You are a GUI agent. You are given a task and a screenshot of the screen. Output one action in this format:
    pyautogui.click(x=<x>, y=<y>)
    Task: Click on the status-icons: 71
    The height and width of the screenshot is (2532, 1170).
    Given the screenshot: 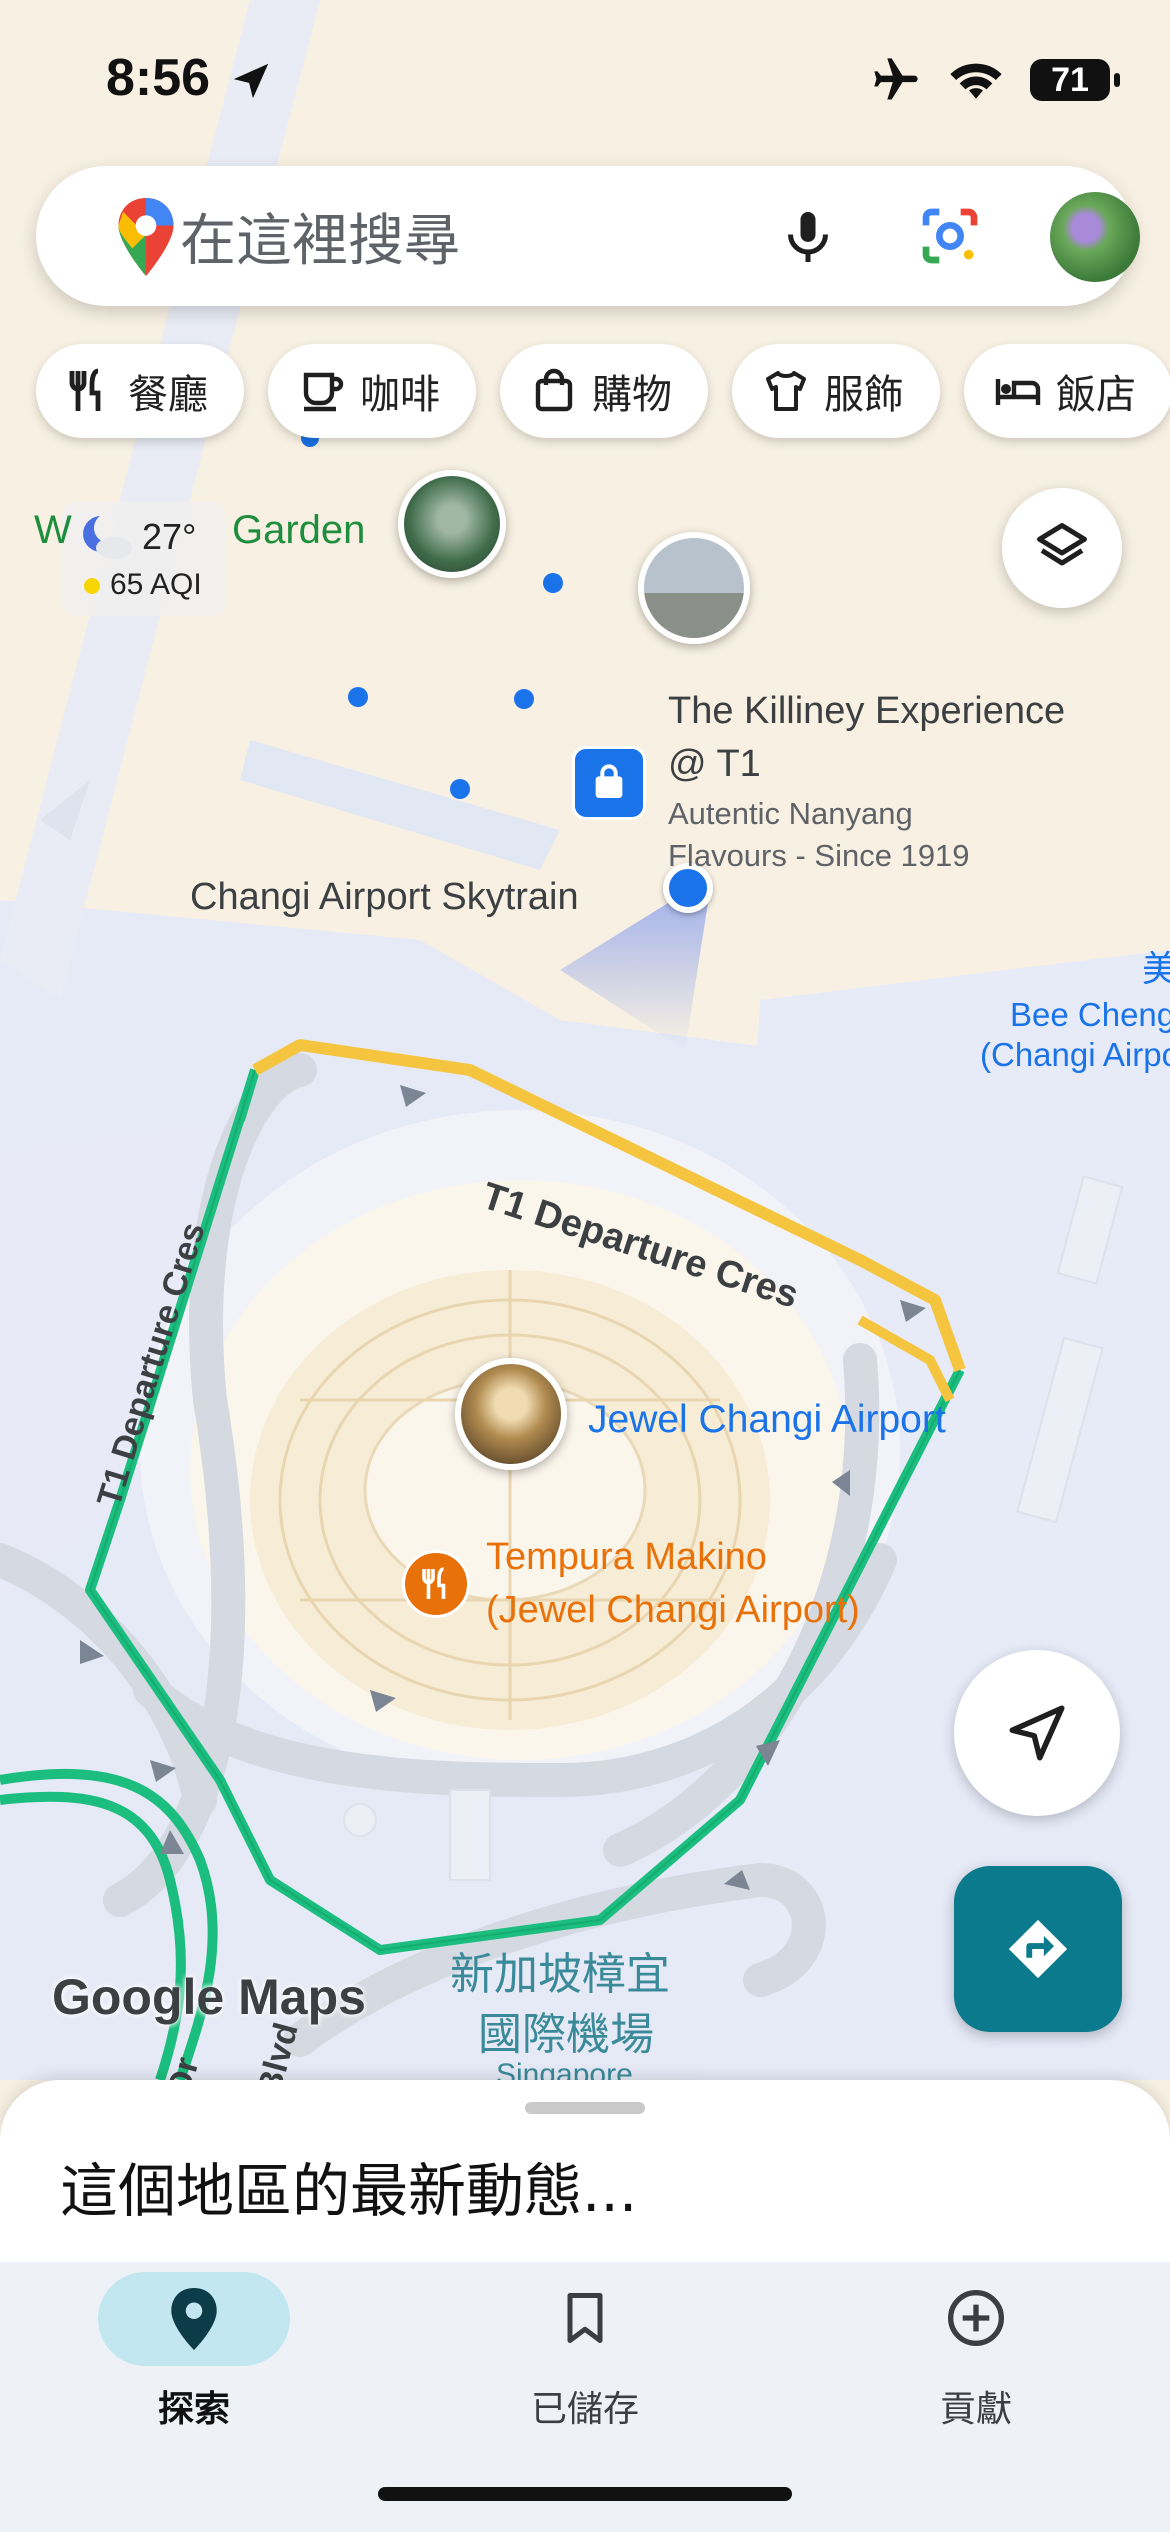 What is the action you would take?
    pyautogui.click(x=995, y=80)
    